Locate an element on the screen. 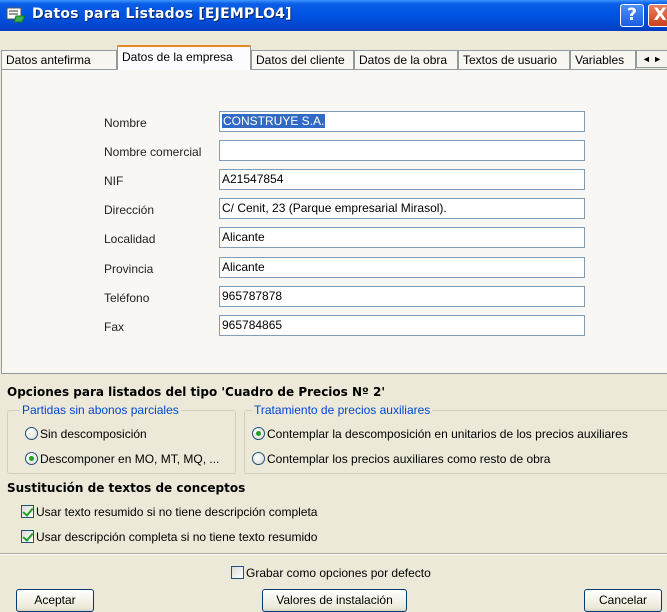 Image resolution: width=667 pixels, height=612 pixels. tab-datos-antefirma: Datos antefirma is located at coordinates (59, 60).